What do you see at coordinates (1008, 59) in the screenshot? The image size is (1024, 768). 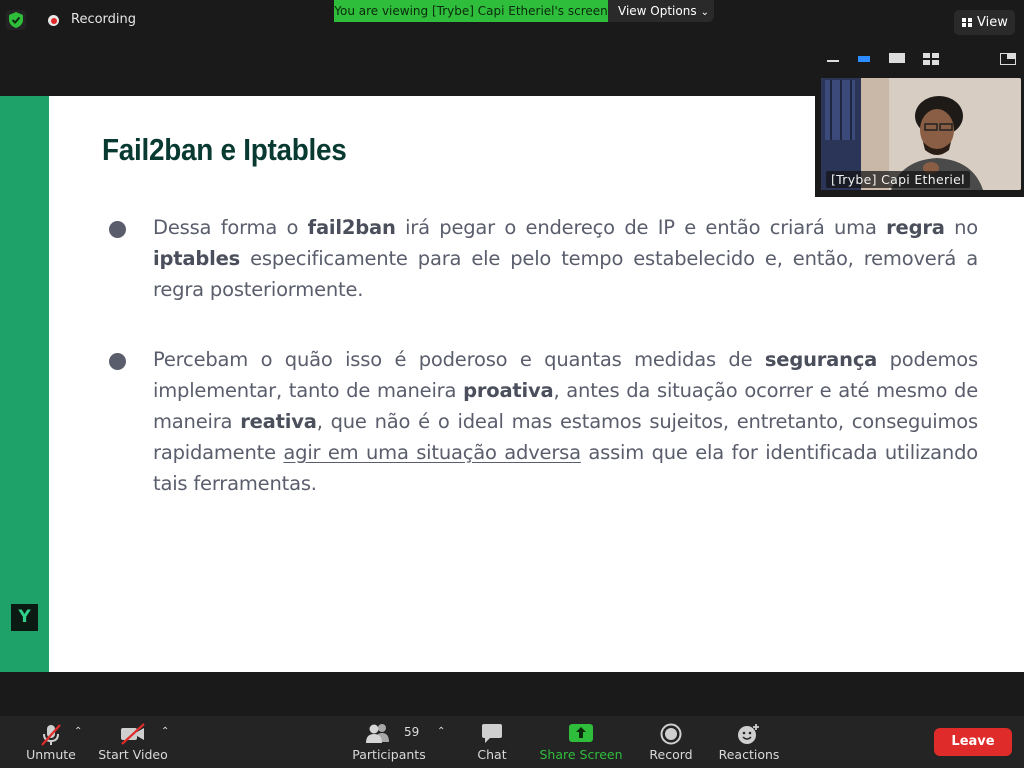 I see `exit-fullscreen-icon` at bounding box center [1008, 59].